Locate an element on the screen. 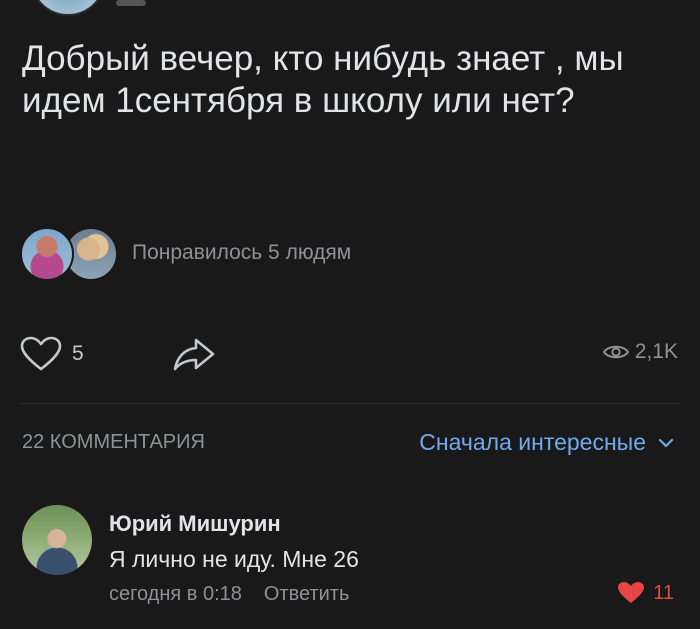 This screenshot has width=700, height=629. liker-avatar is located at coordinates (47, 254).